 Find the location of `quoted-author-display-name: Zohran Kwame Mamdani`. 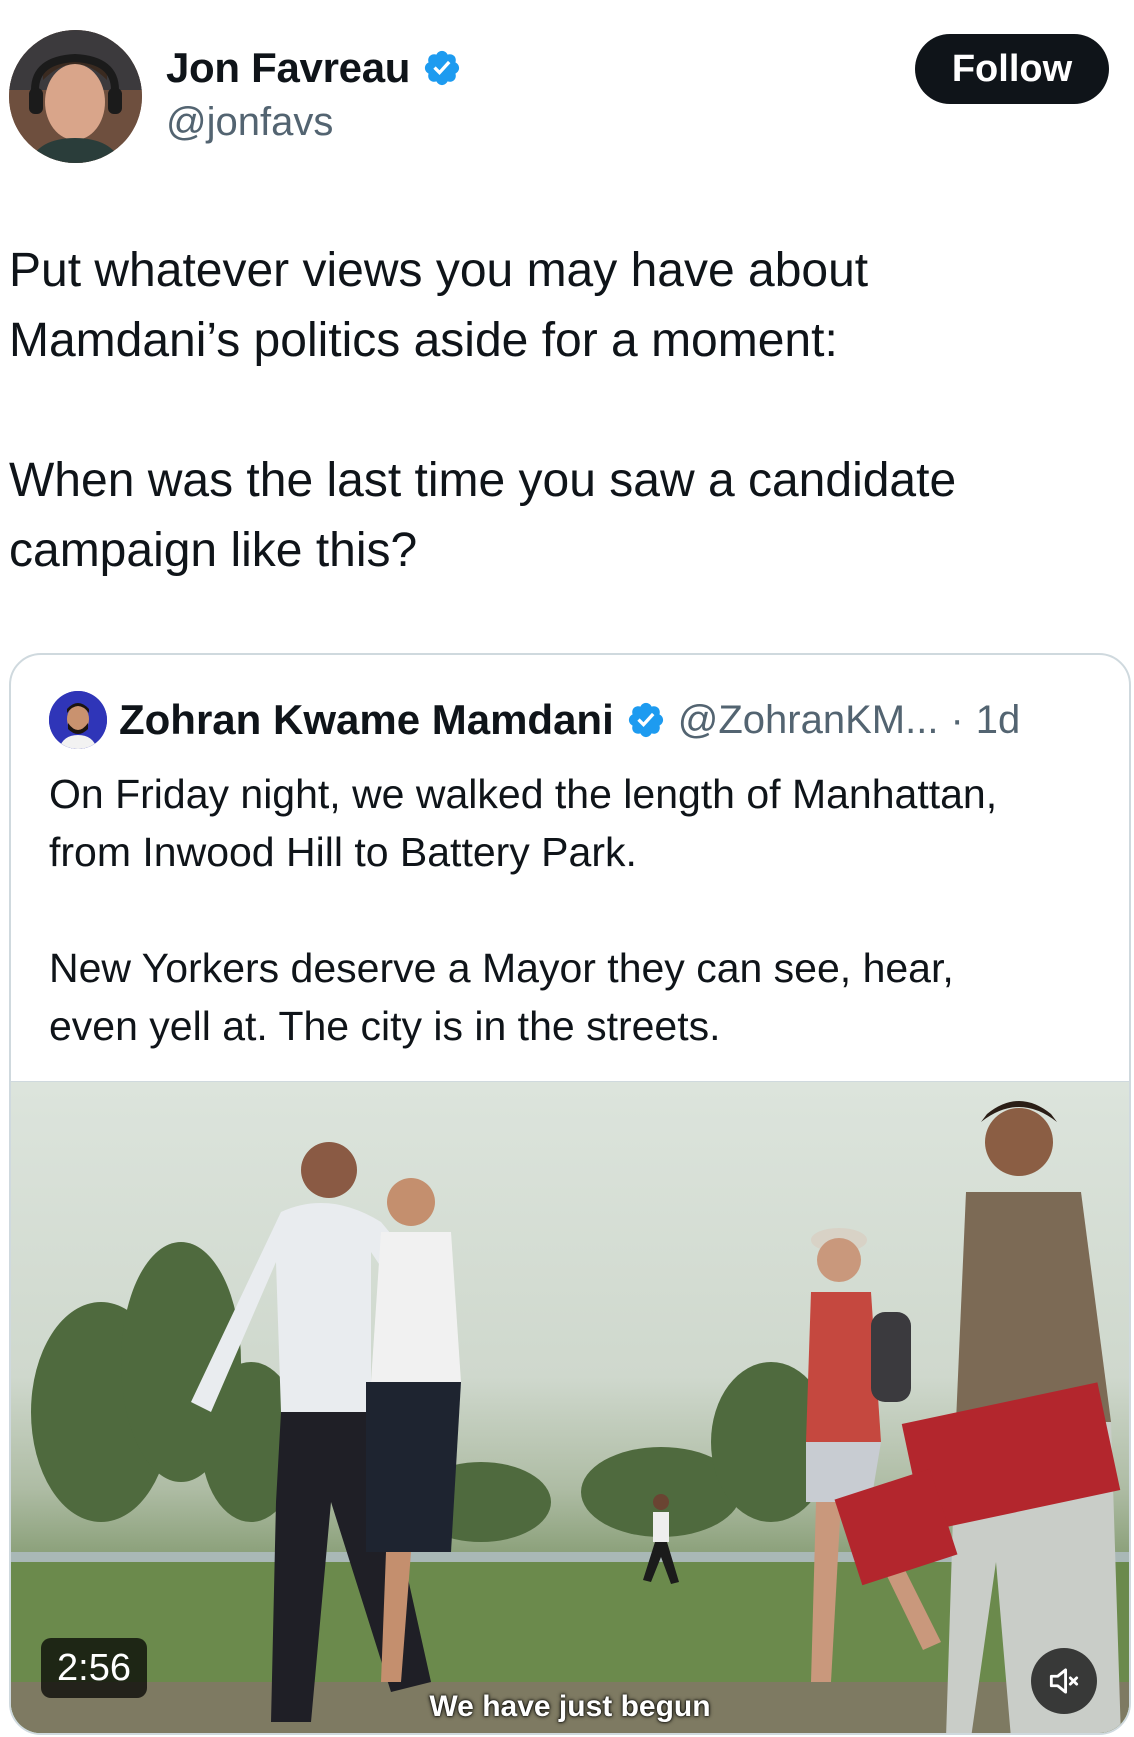

quoted-author-display-name: Zohran Kwame Mamdani is located at coordinates (366, 720).